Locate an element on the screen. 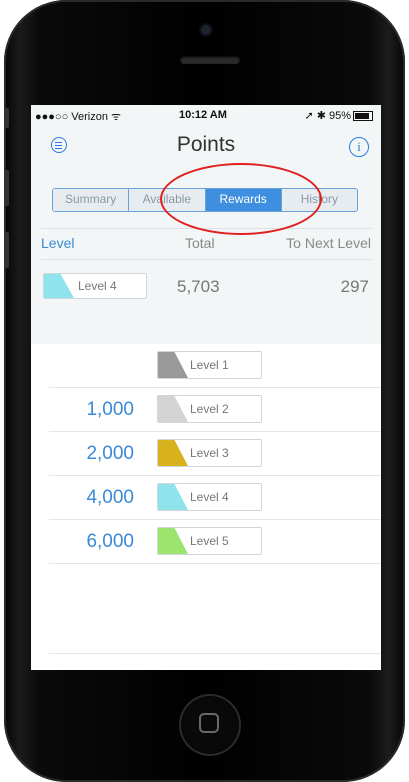 Image resolution: width=409 pixels, height=782 pixels. clock: 10:12 AM is located at coordinates (203, 115).